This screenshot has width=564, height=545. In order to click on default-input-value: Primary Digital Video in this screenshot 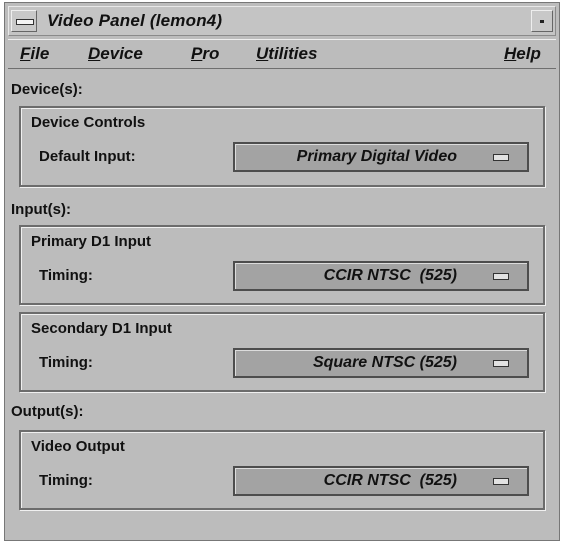, I will do `click(376, 156)`.